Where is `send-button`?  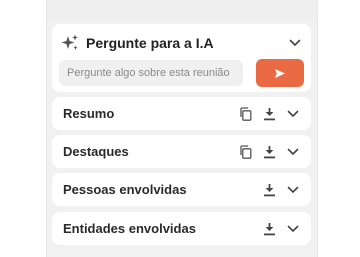
send-button is located at coordinates (280, 73).